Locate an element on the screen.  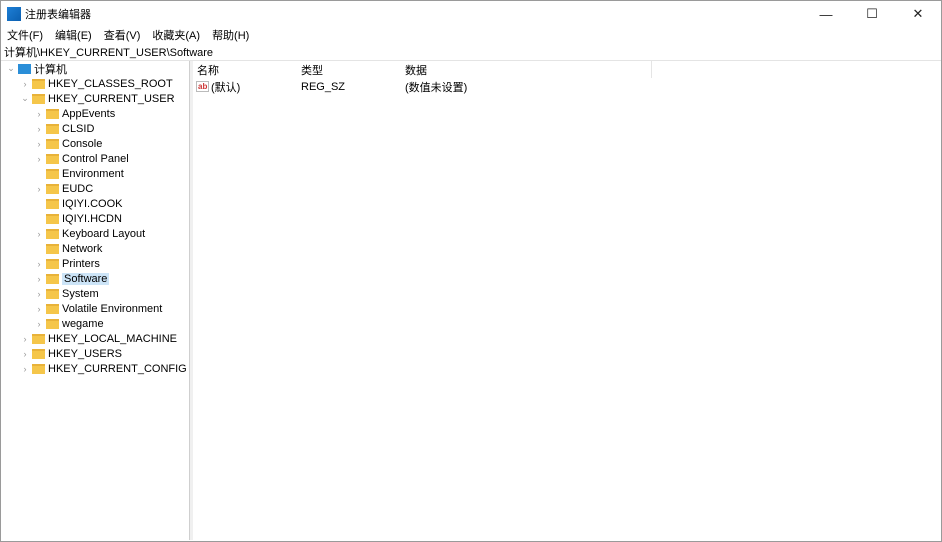
tree-node-key: › Software is located at coordinates (72, 278).